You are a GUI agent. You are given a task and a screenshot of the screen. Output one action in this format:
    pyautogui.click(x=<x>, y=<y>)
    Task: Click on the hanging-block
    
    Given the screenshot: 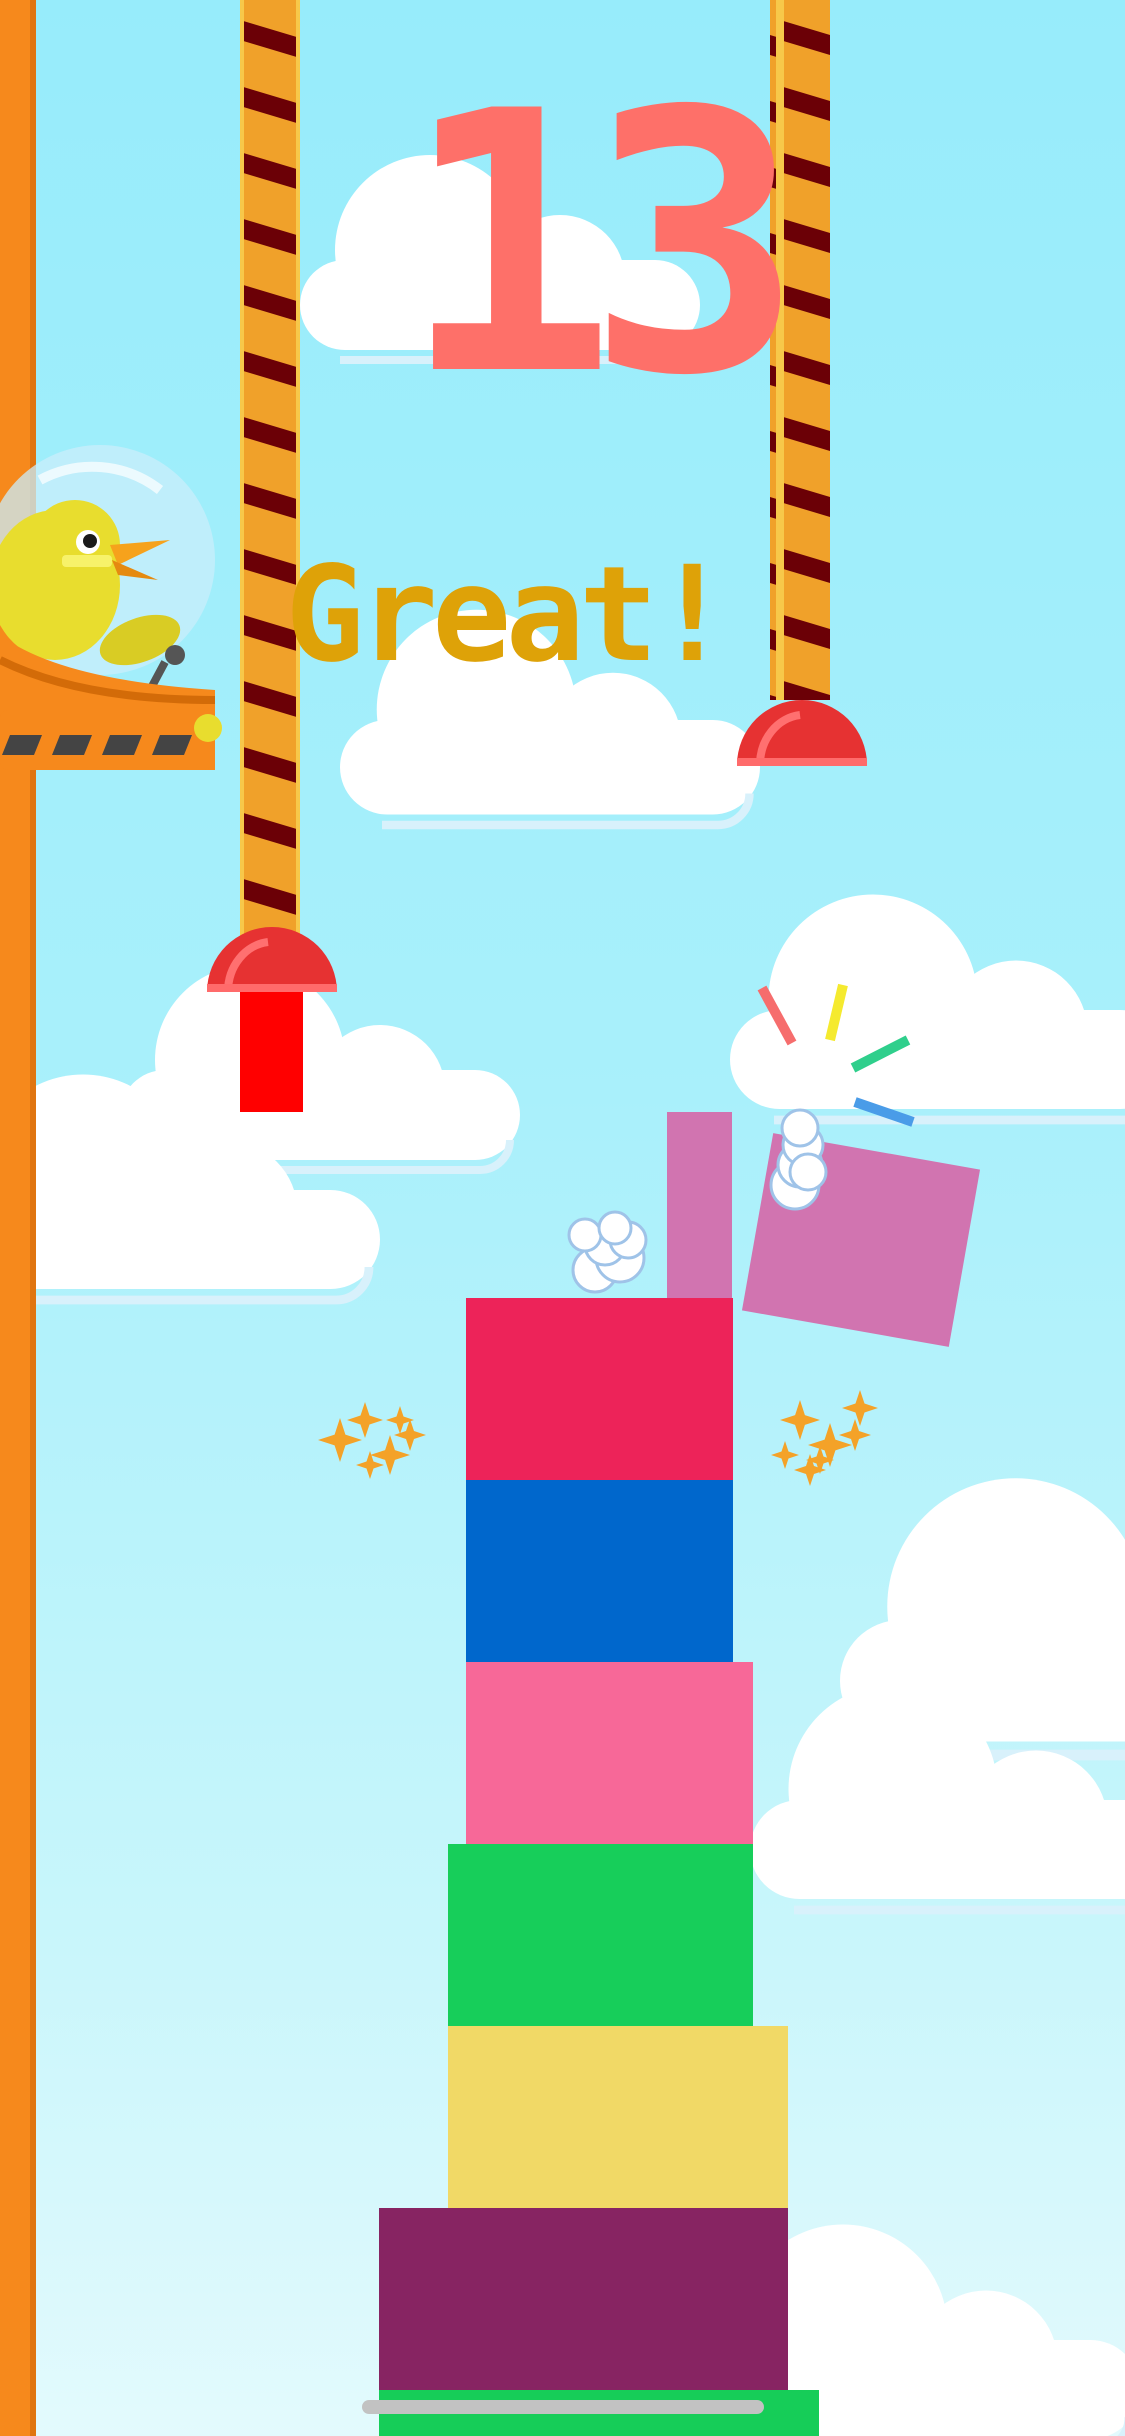 What is the action you would take?
    pyautogui.click(x=271, y=1052)
    